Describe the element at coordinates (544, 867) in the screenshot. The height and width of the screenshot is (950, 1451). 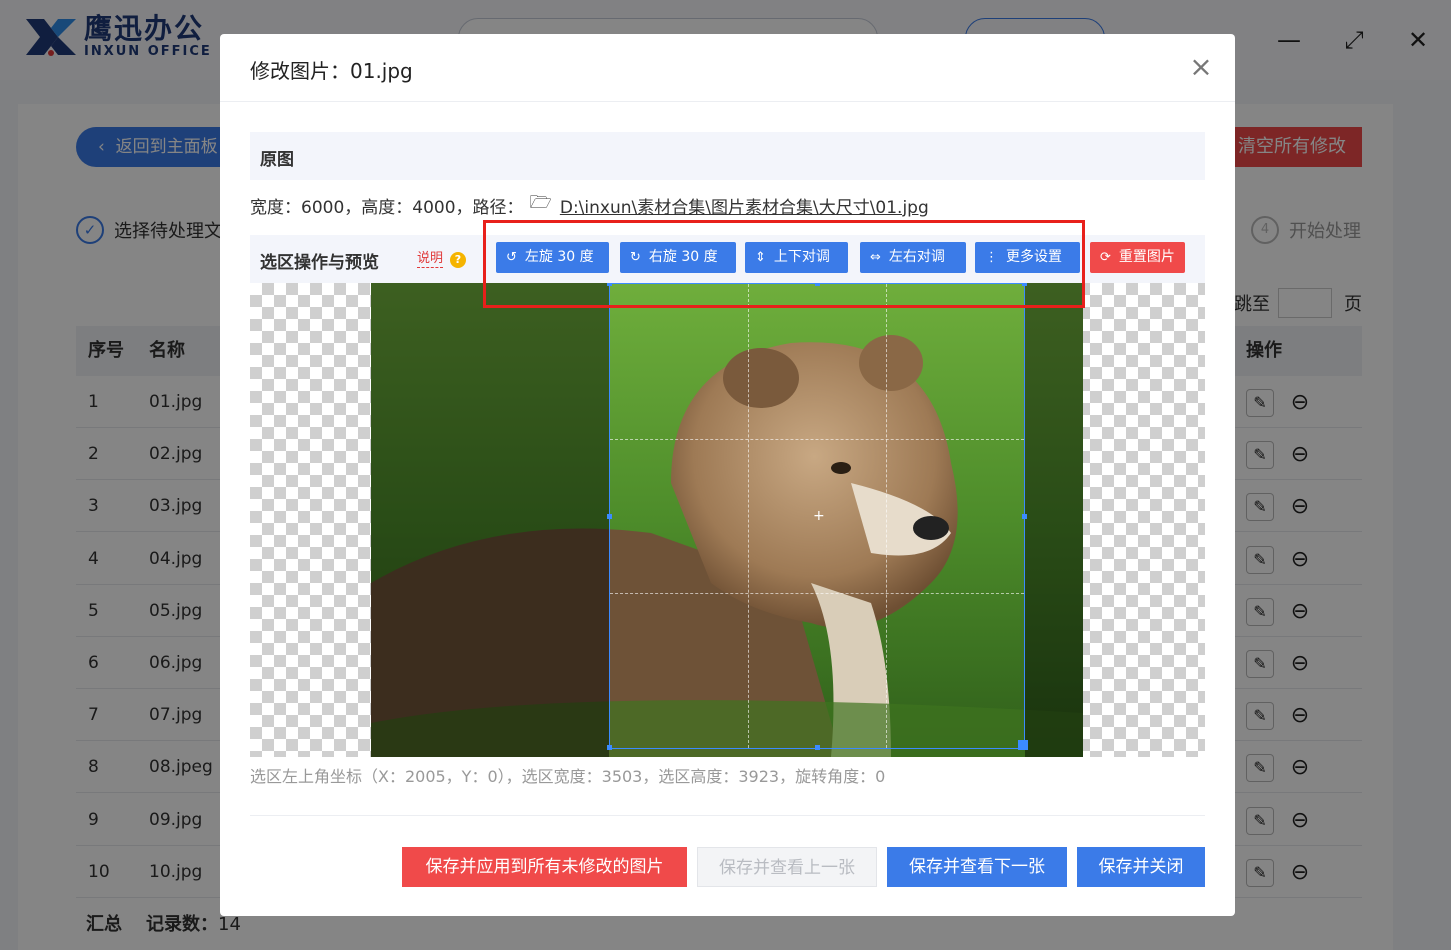
I see `save-apply-all-button: 保存并应用到所有未修改的图片` at that location.